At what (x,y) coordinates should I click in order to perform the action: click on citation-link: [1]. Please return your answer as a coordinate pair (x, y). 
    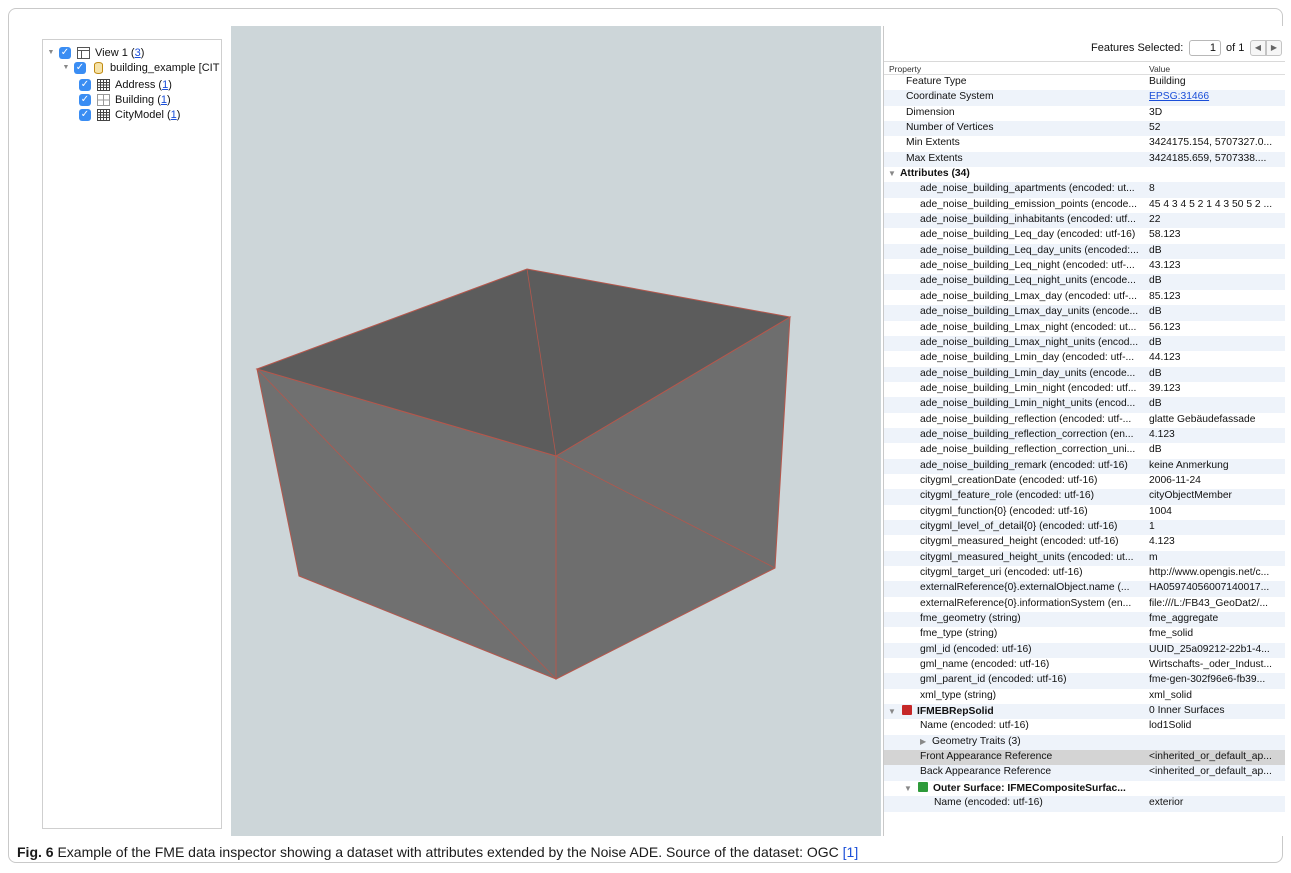
    Looking at the image, I should click on (851, 852).